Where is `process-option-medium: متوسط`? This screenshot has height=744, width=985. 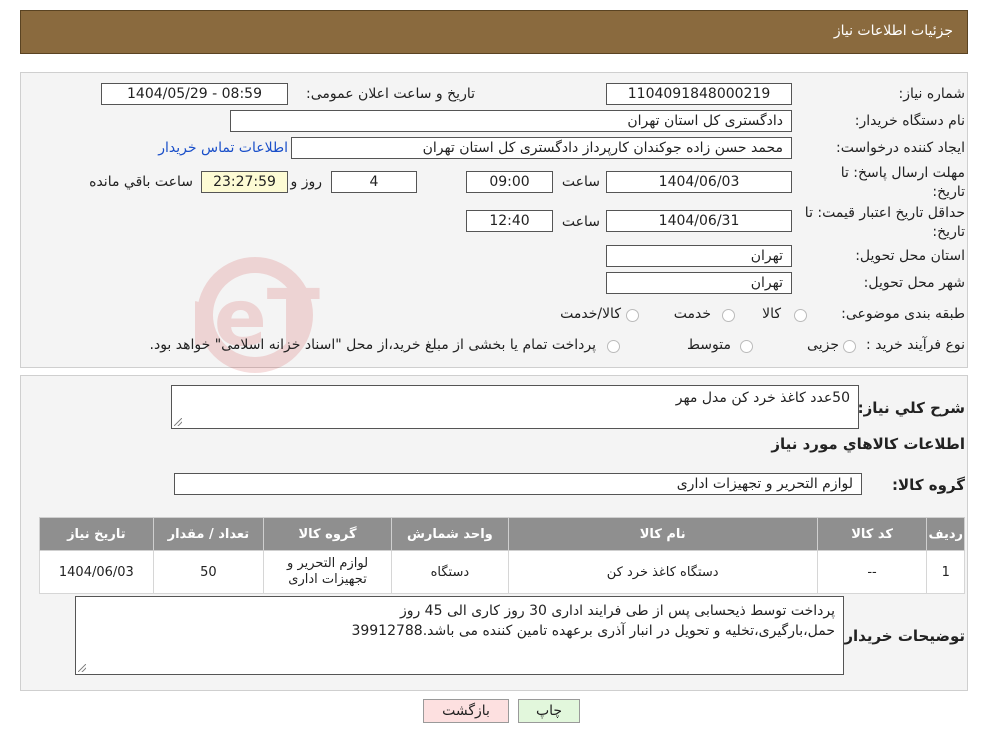
process-option-medium: متوسط is located at coordinates (709, 345).